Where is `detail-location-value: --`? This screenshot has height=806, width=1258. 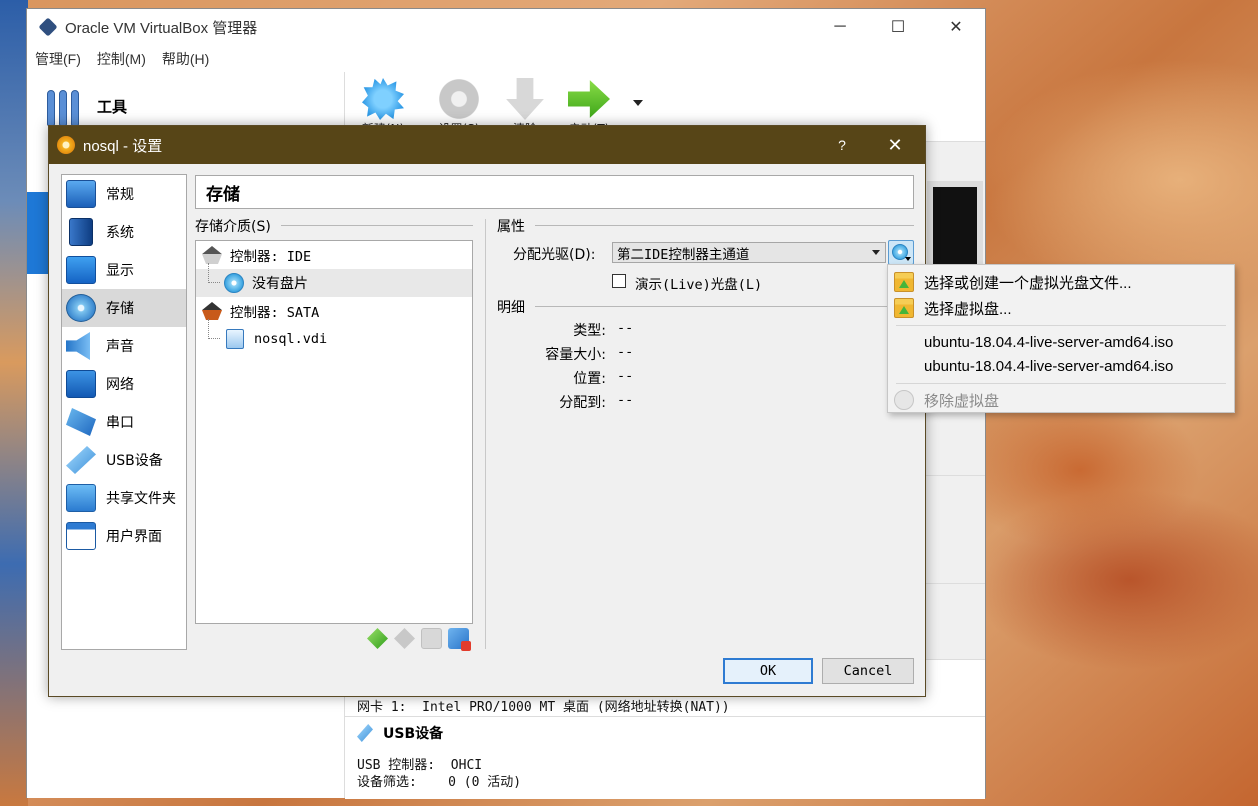
detail-location-value: -- is located at coordinates (625, 376).